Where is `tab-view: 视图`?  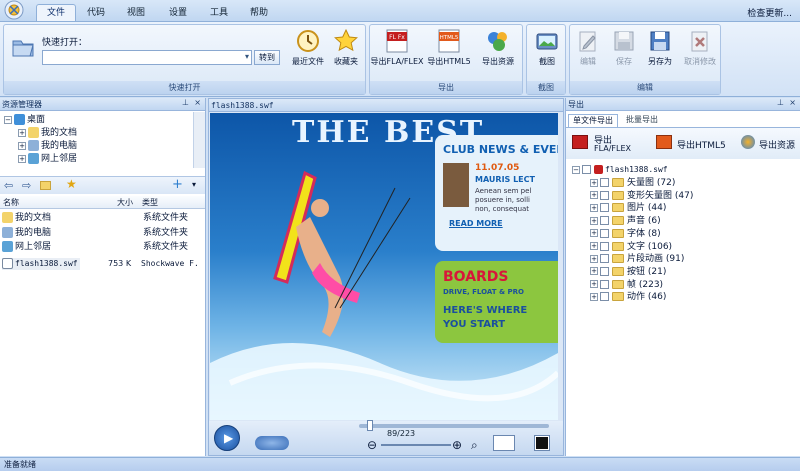
tab-view: 视图 is located at coordinates (136, 13).